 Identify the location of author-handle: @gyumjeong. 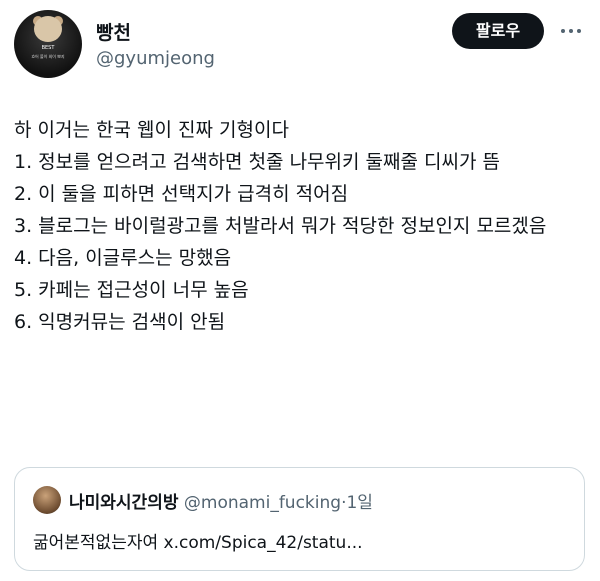
(155, 58).